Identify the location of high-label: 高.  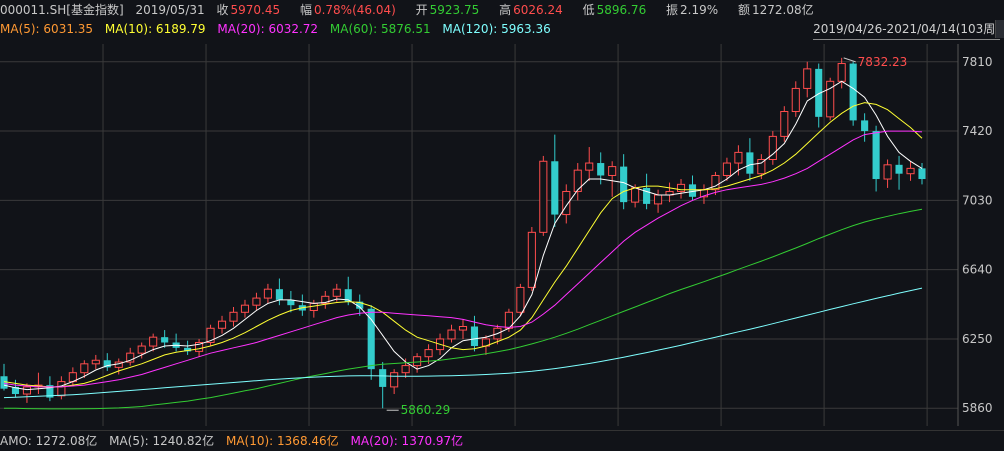
(505, 10).